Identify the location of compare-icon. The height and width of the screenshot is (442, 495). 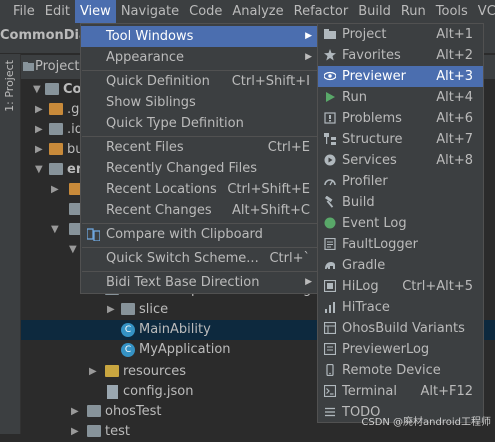
(93, 234).